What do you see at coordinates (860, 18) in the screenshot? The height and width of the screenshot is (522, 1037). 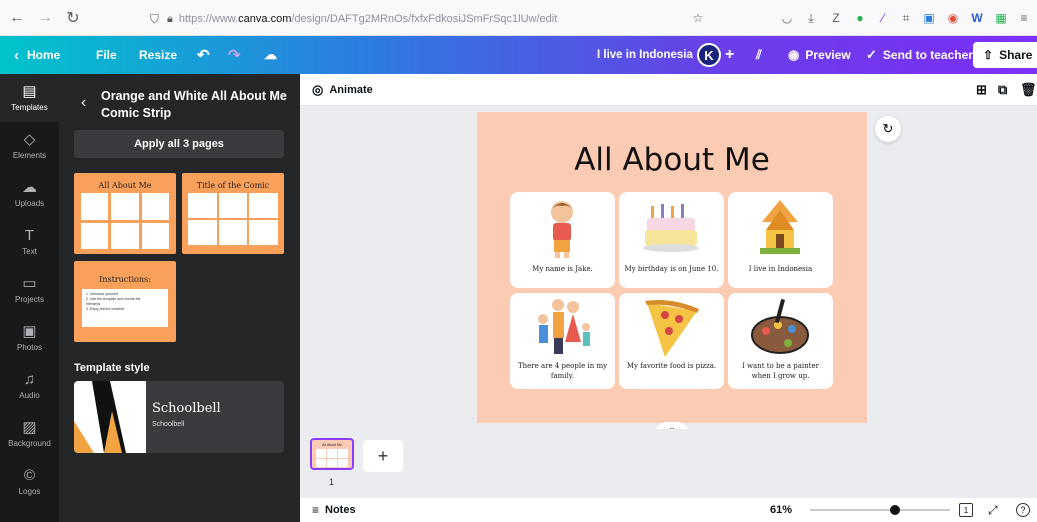 I see `grammarly-icon: ●` at bounding box center [860, 18].